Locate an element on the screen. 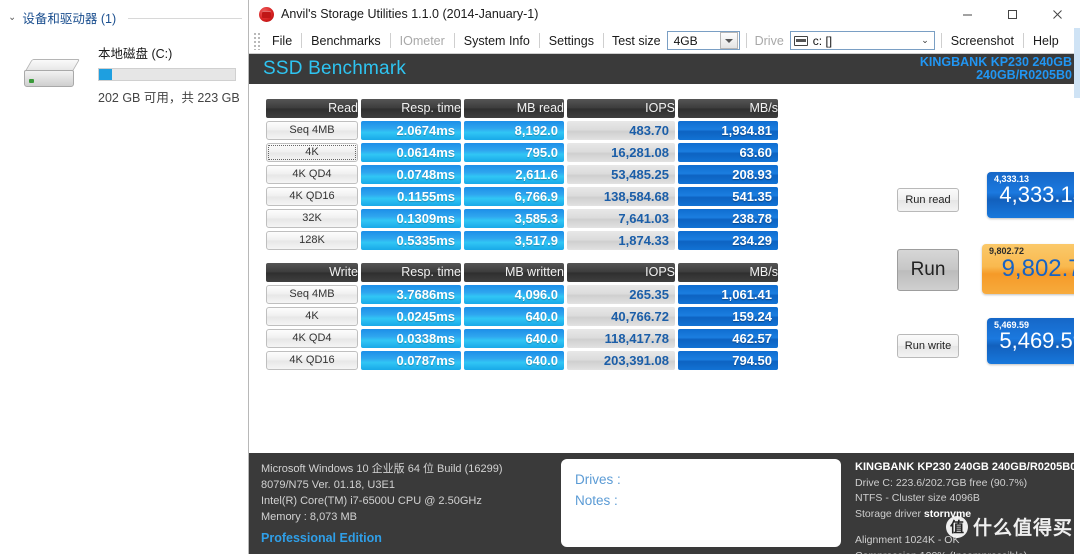 Image resolution: width=1080 pixels, height=554 pixels. read-mbs-value: 1,934.81 is located at coordinates (728, 130).